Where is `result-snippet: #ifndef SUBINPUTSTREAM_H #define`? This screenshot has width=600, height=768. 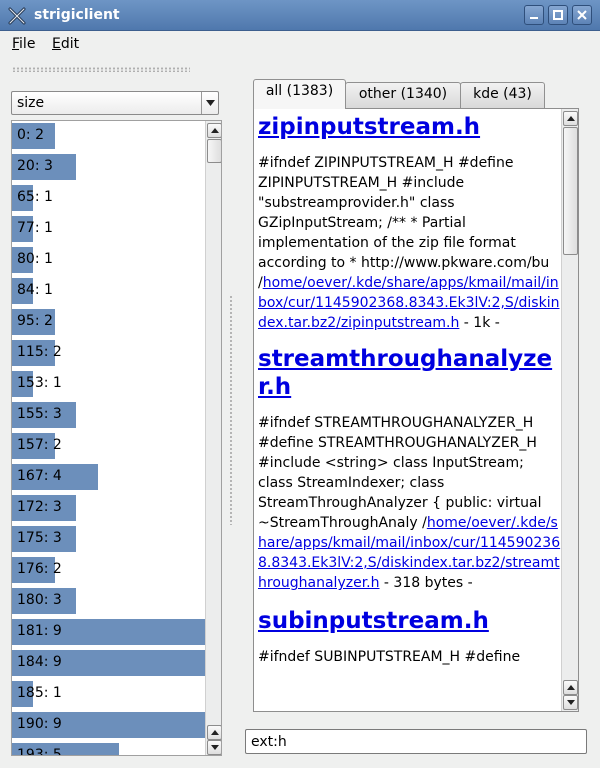
result-snippet: #ifndef SUBINPUTSTREAM_H #define is located at coordinates (410, 657).